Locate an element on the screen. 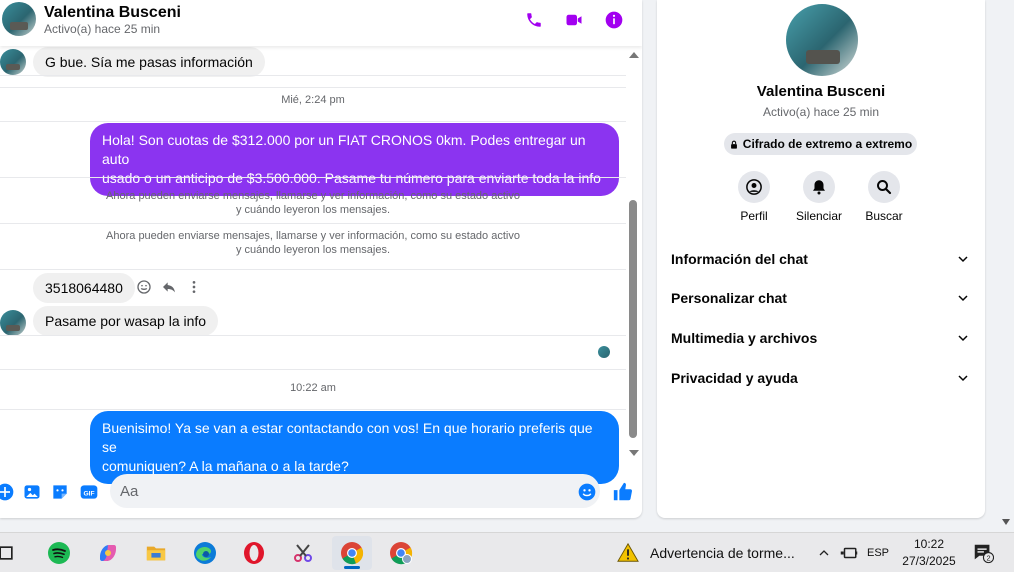 This screenshot has height=572, width=1014. search-action: Buscar is located at coordinates (884, 197).